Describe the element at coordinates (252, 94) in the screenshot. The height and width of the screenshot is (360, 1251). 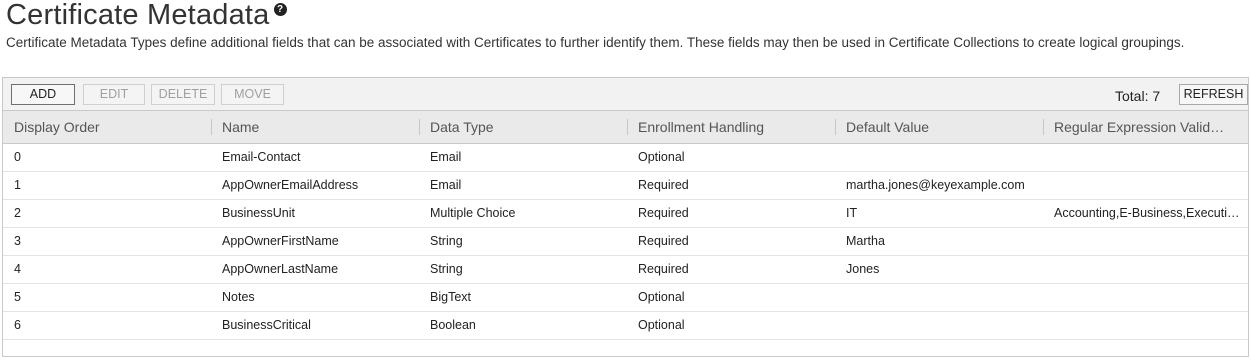
I see `move-button: MOVE` at that location.